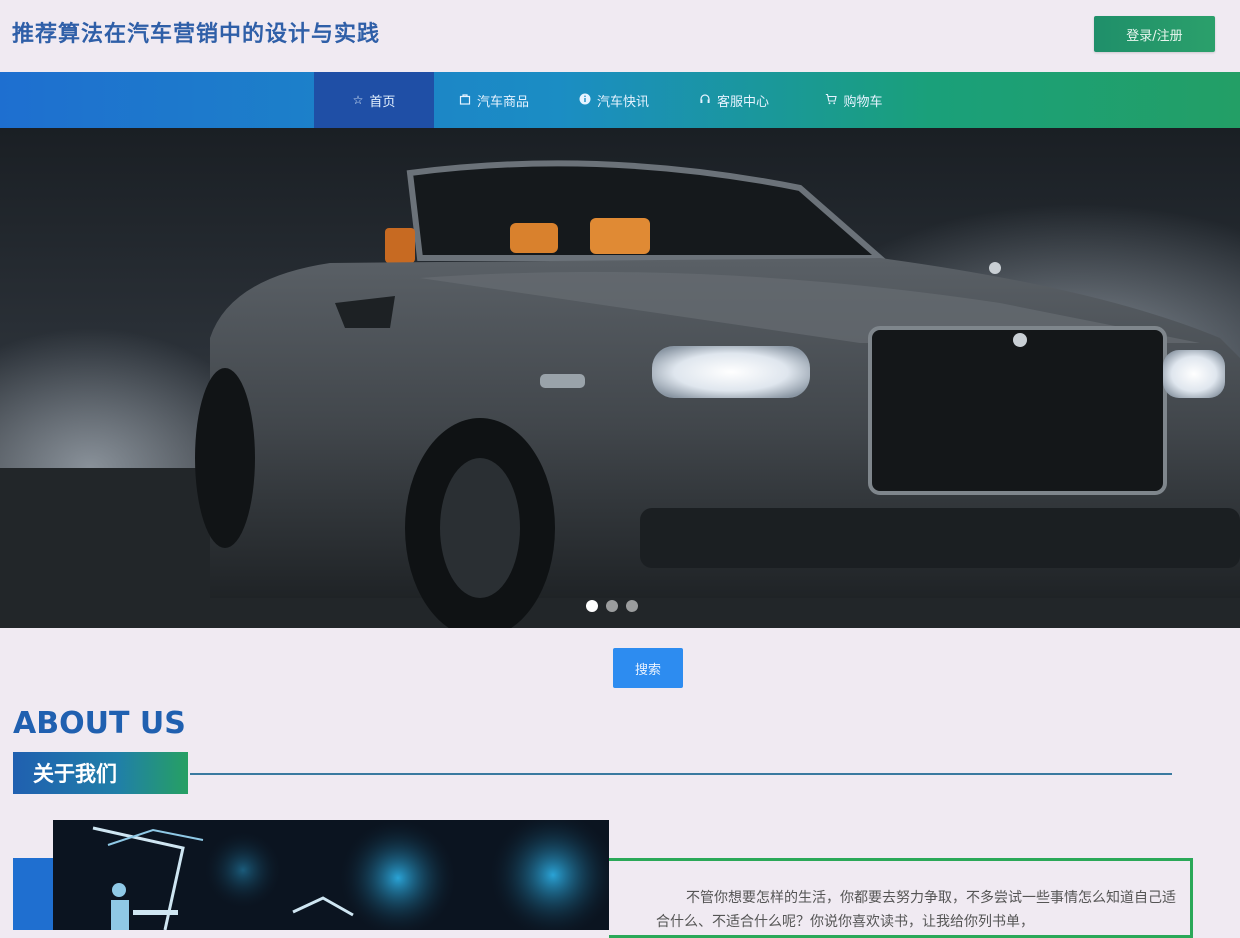  Describe the element at coordinates (100, 773) in the screenshot. I see `about-title-cn: 关于我们` at that location.